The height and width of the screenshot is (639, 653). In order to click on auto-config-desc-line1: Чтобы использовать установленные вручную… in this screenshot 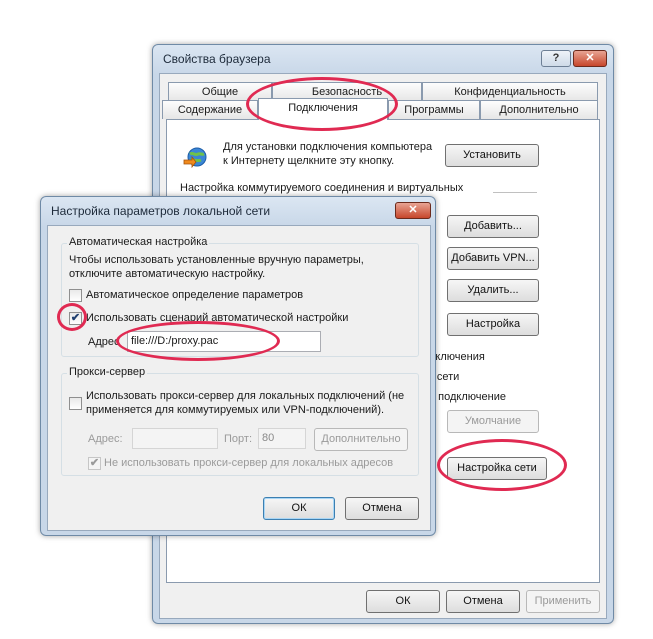, I will do `click(216, 260)`.